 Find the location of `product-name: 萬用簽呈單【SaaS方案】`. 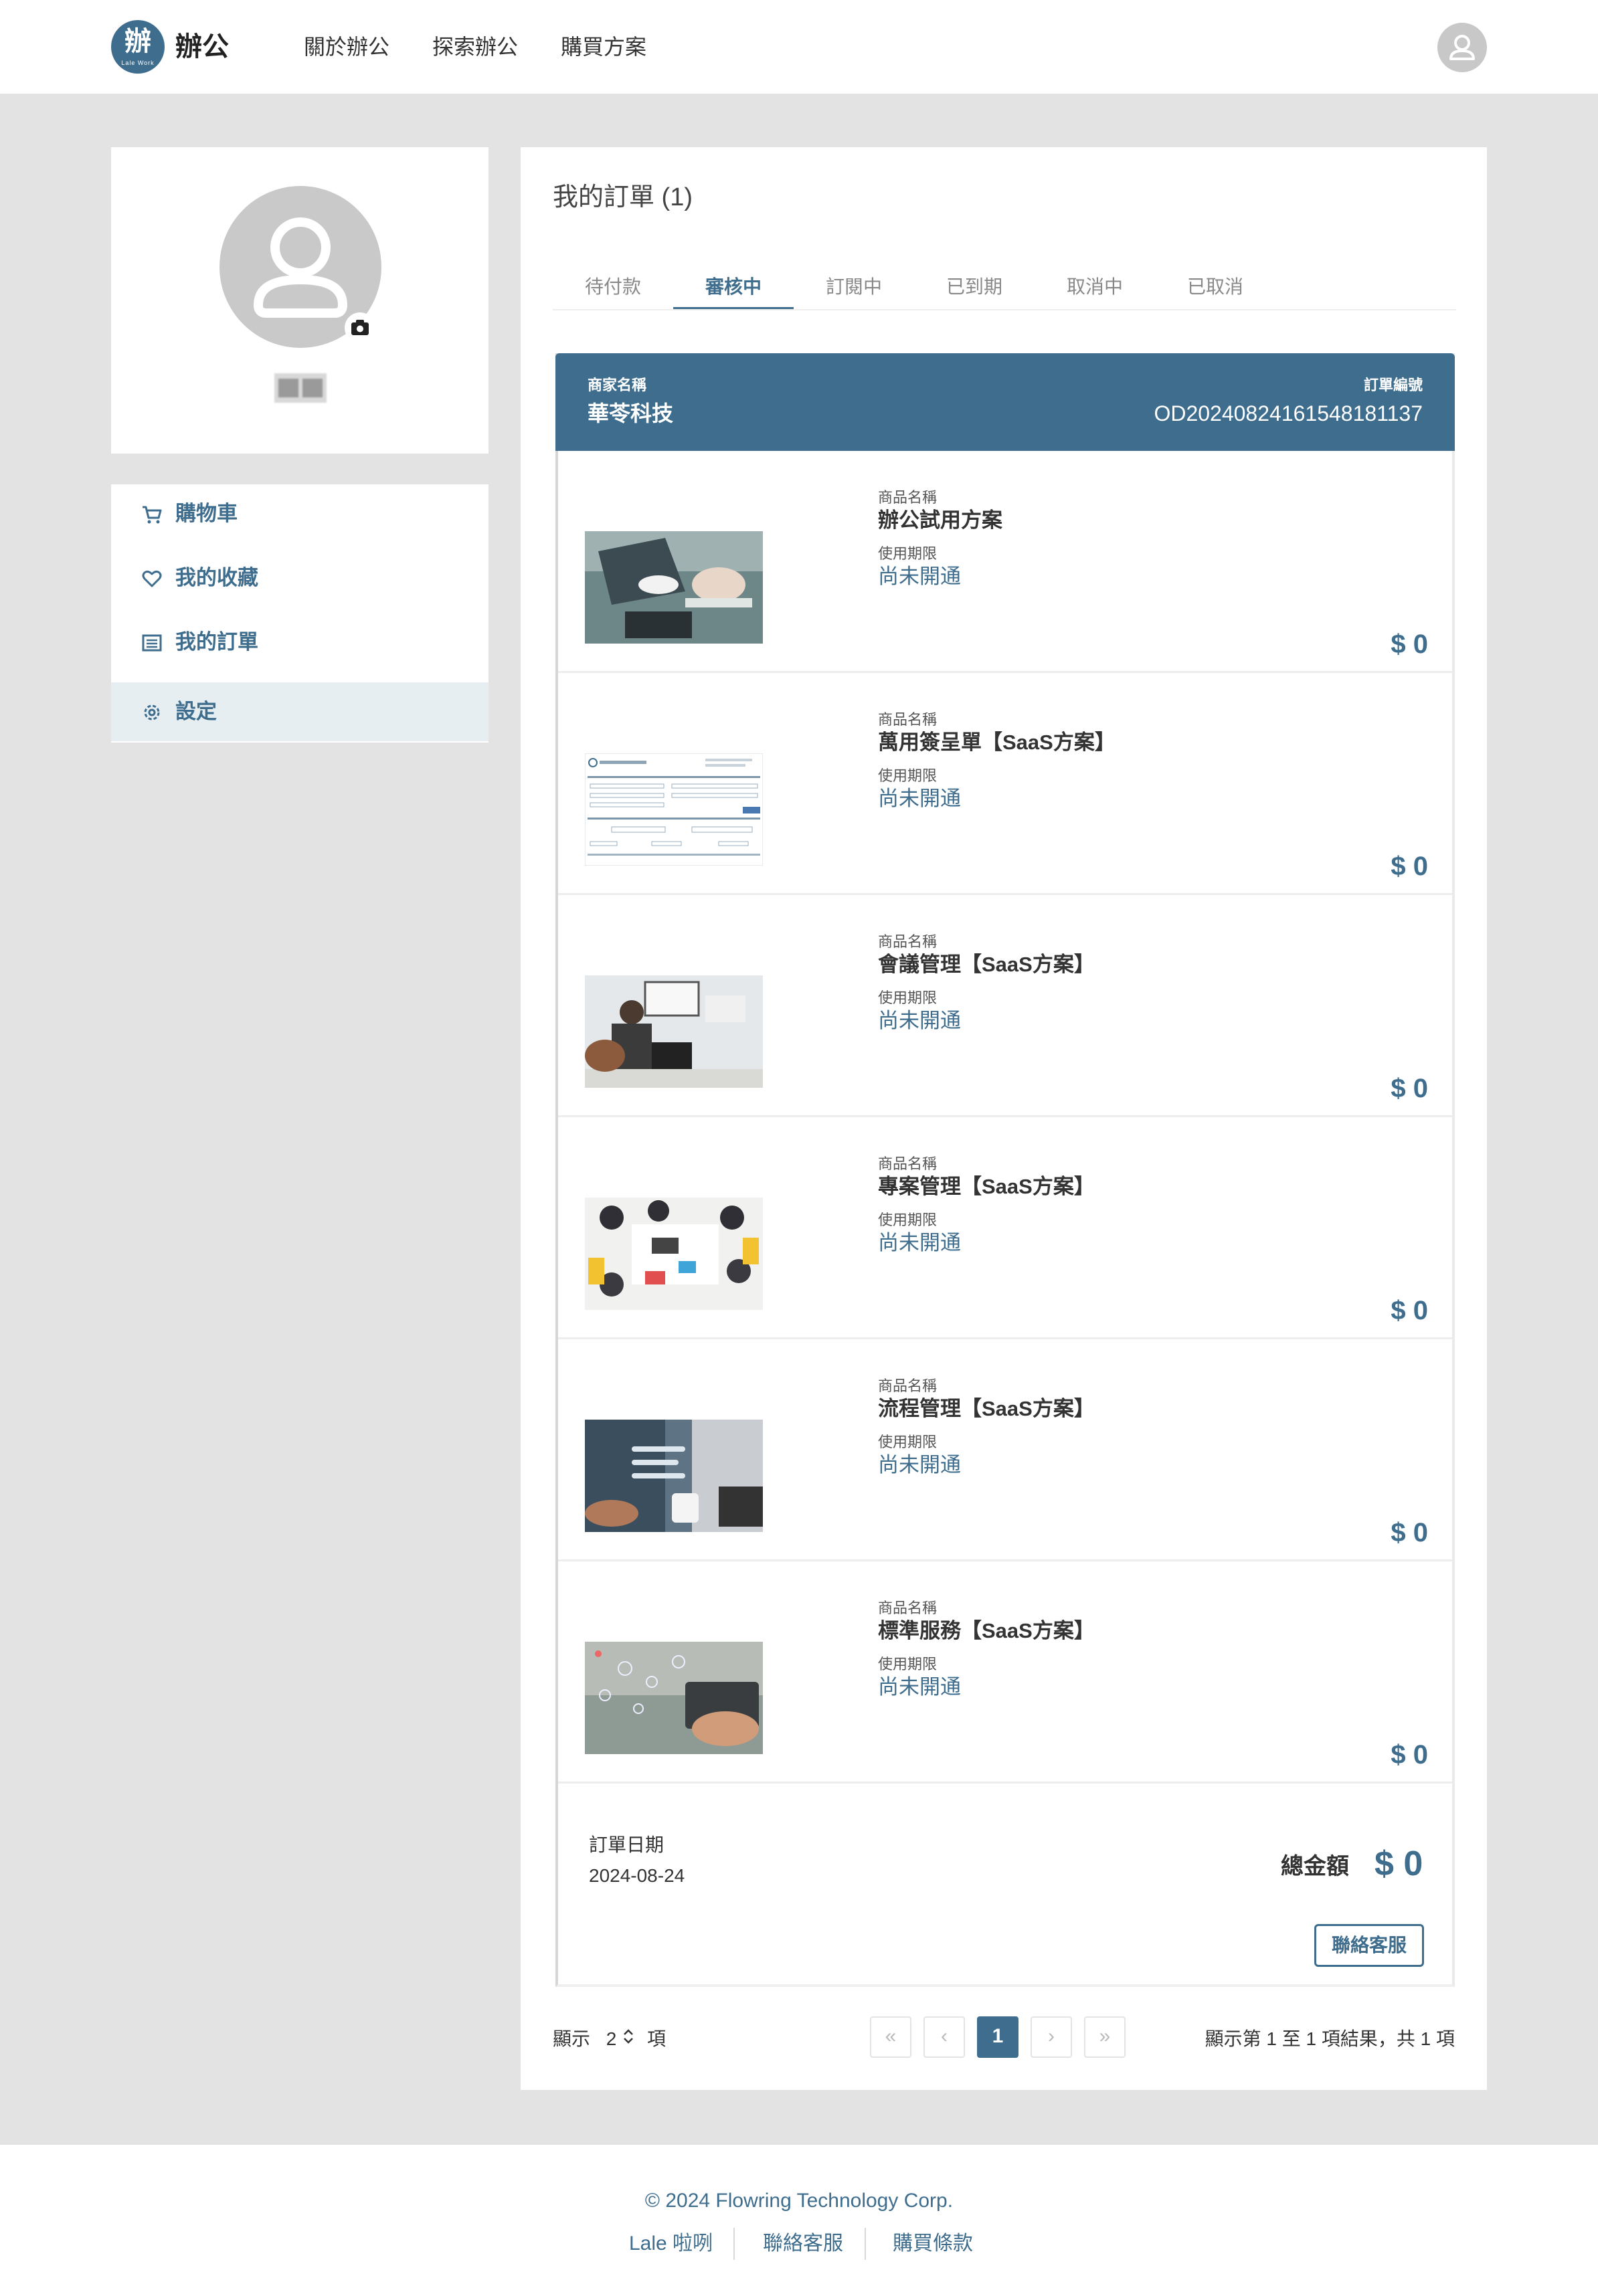

product-name: 萬用簽呈單【SaaS方案】 is located at coordinates (997, 742).